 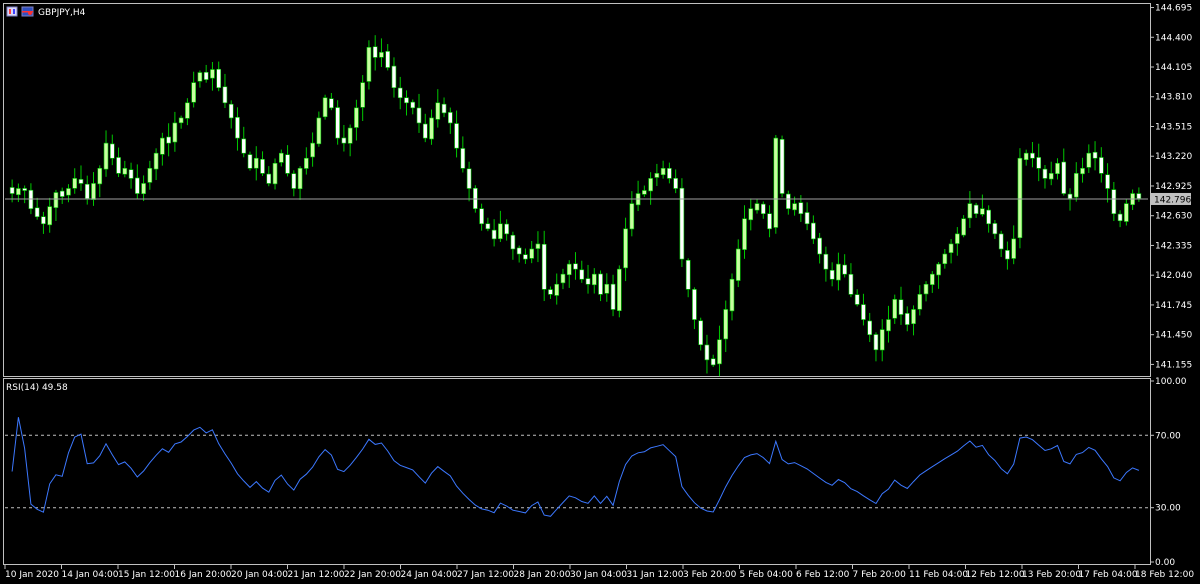 What do you see at coordinates (1173, 127) in the screenshot?
I see `price-tick-label: 143.515` at bounding box center [1173, 127].